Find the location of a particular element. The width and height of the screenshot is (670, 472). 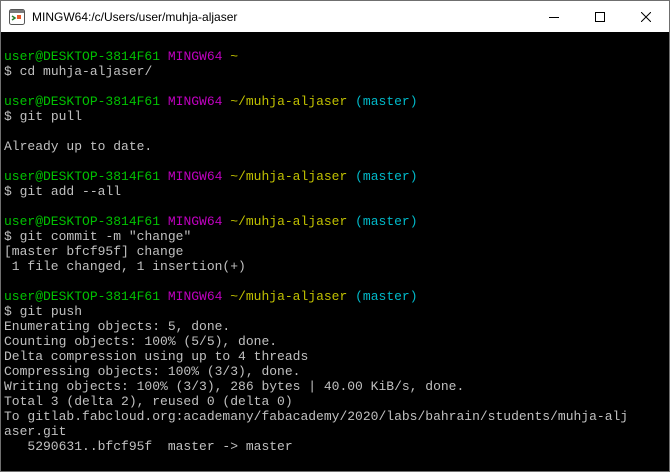

git-bash-icon is located at coordinates (17, 16).